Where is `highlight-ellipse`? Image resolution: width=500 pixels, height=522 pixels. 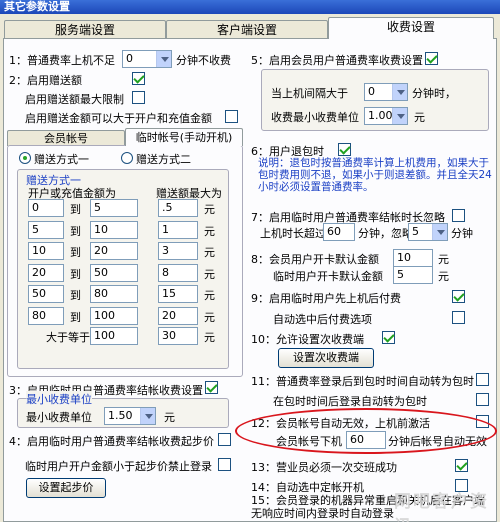
highlight-ellipse is located at coordinates (366, 431).